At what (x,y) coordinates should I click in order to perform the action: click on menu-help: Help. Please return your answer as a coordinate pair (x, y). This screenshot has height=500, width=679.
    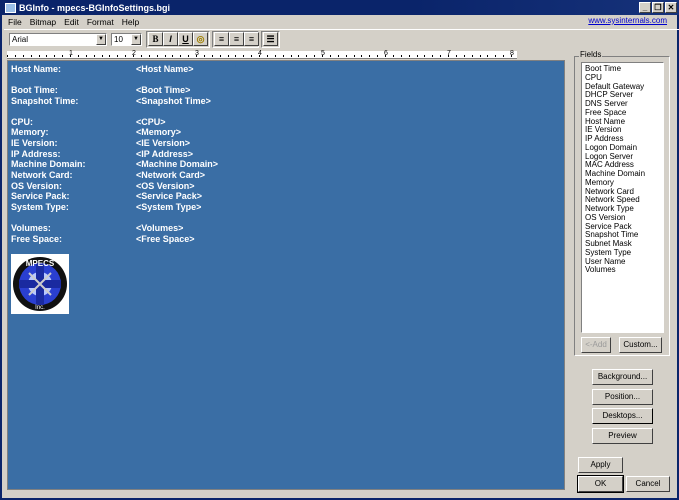
    Looking at the image, I should click on (130, 22).